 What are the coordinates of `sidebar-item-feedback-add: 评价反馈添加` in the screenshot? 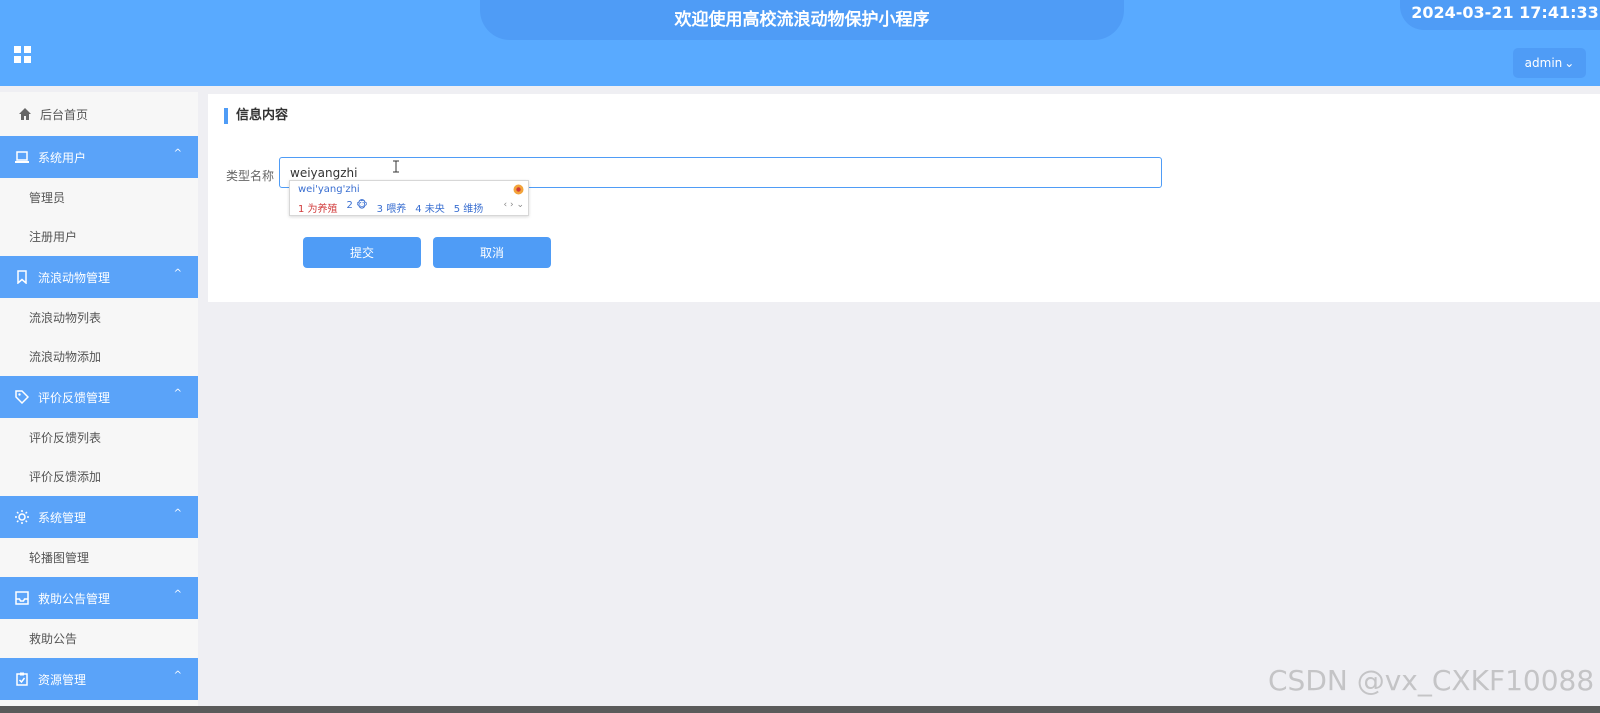 It's located at (99, 476).